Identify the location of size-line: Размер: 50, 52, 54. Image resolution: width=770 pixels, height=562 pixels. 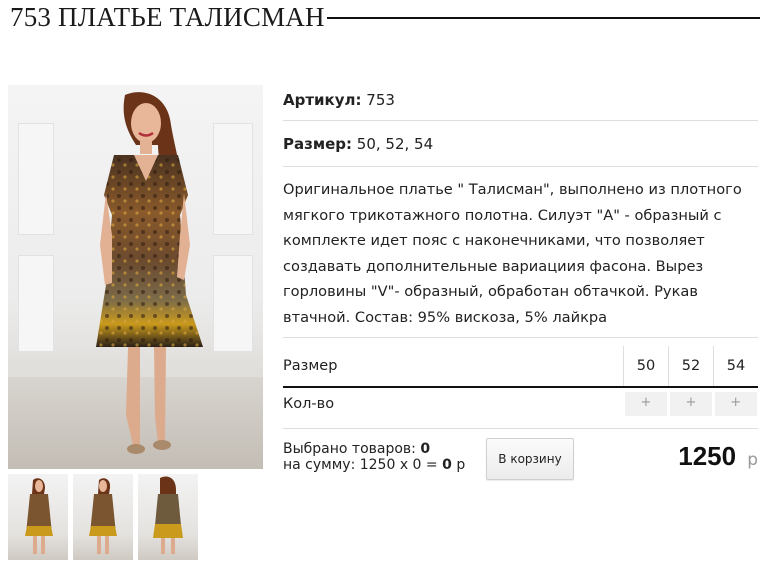
(520, 144).